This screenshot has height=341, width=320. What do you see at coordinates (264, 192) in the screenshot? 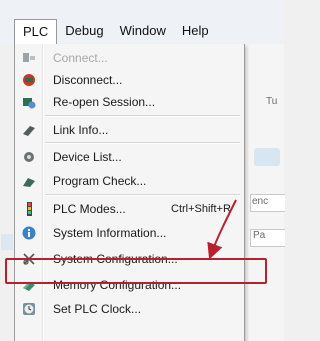
I see `background-right-panel` at bounding box center [264, 192].